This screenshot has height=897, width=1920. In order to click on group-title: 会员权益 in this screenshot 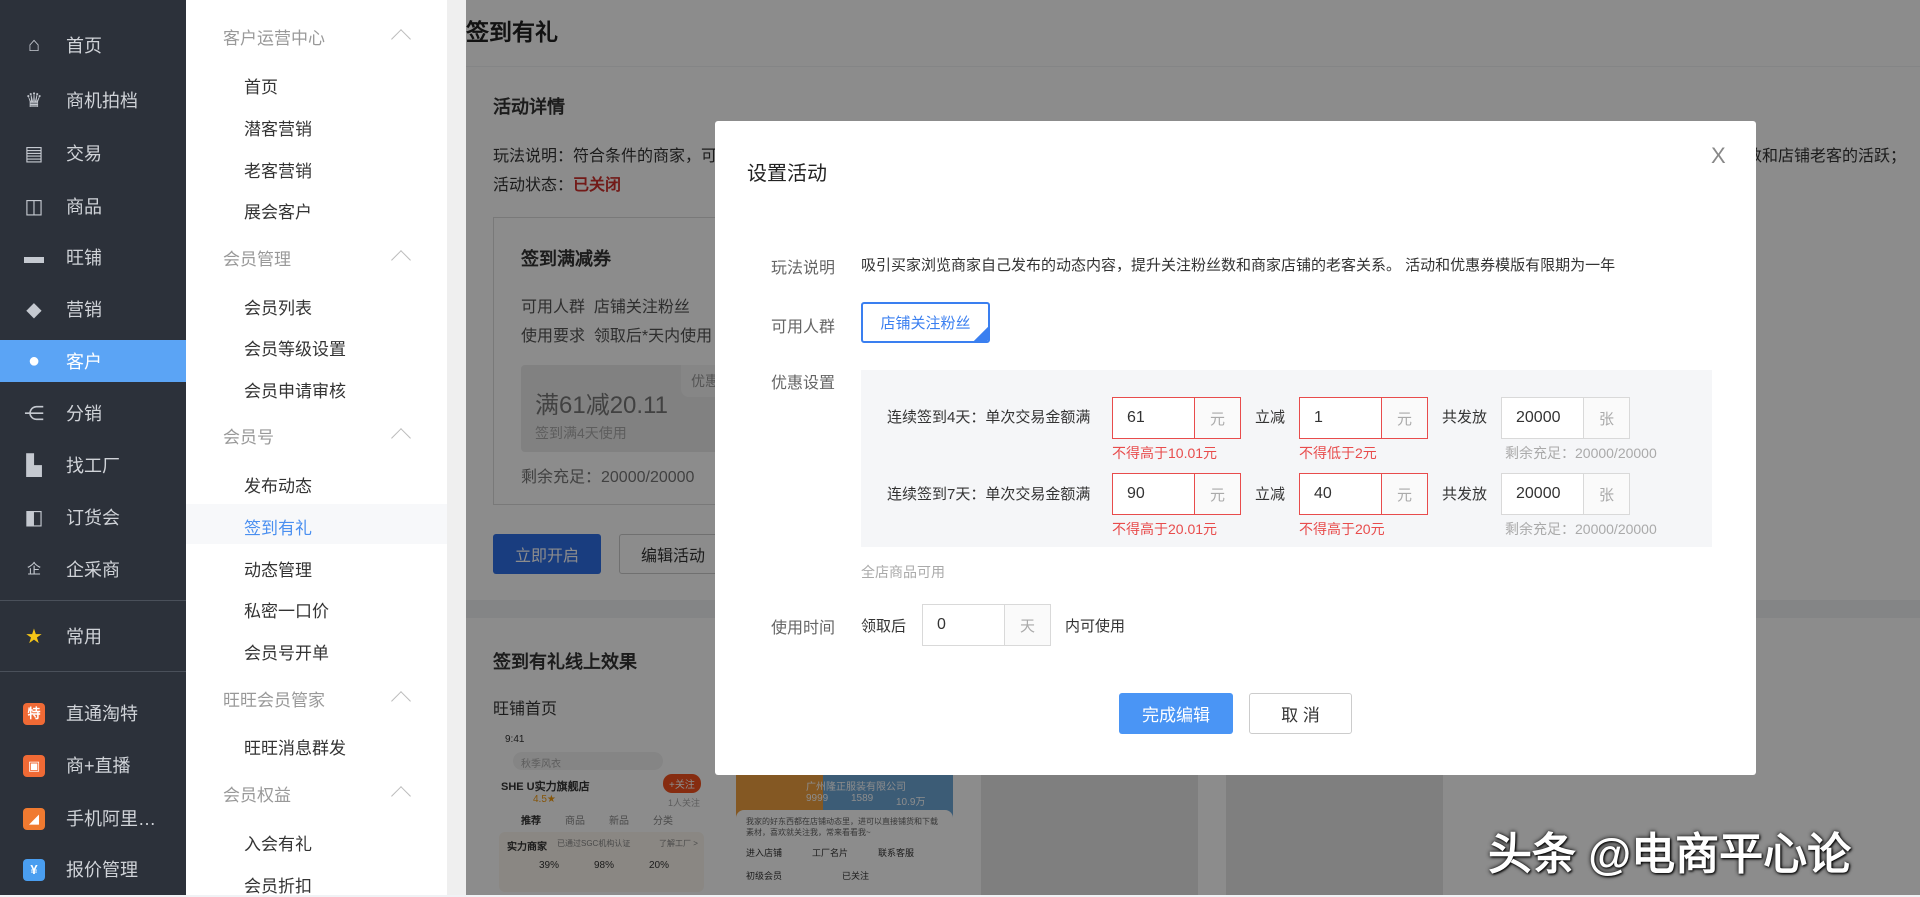, I will do `click(257, 793)`.